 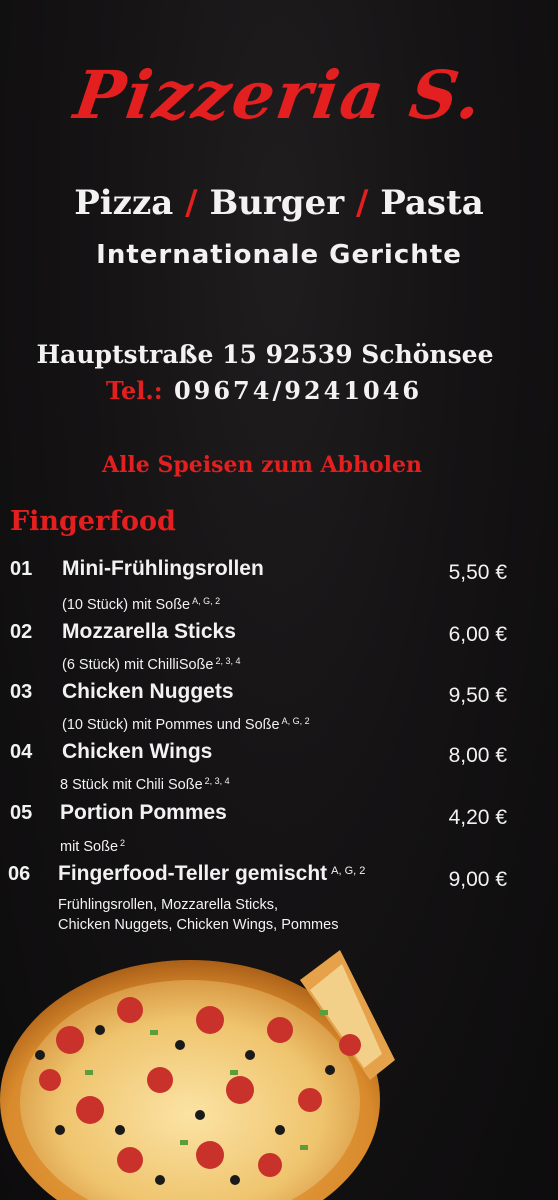 I want to click on subtitle: Pizza / Burger / Pasta, so click(x=279, y=203).